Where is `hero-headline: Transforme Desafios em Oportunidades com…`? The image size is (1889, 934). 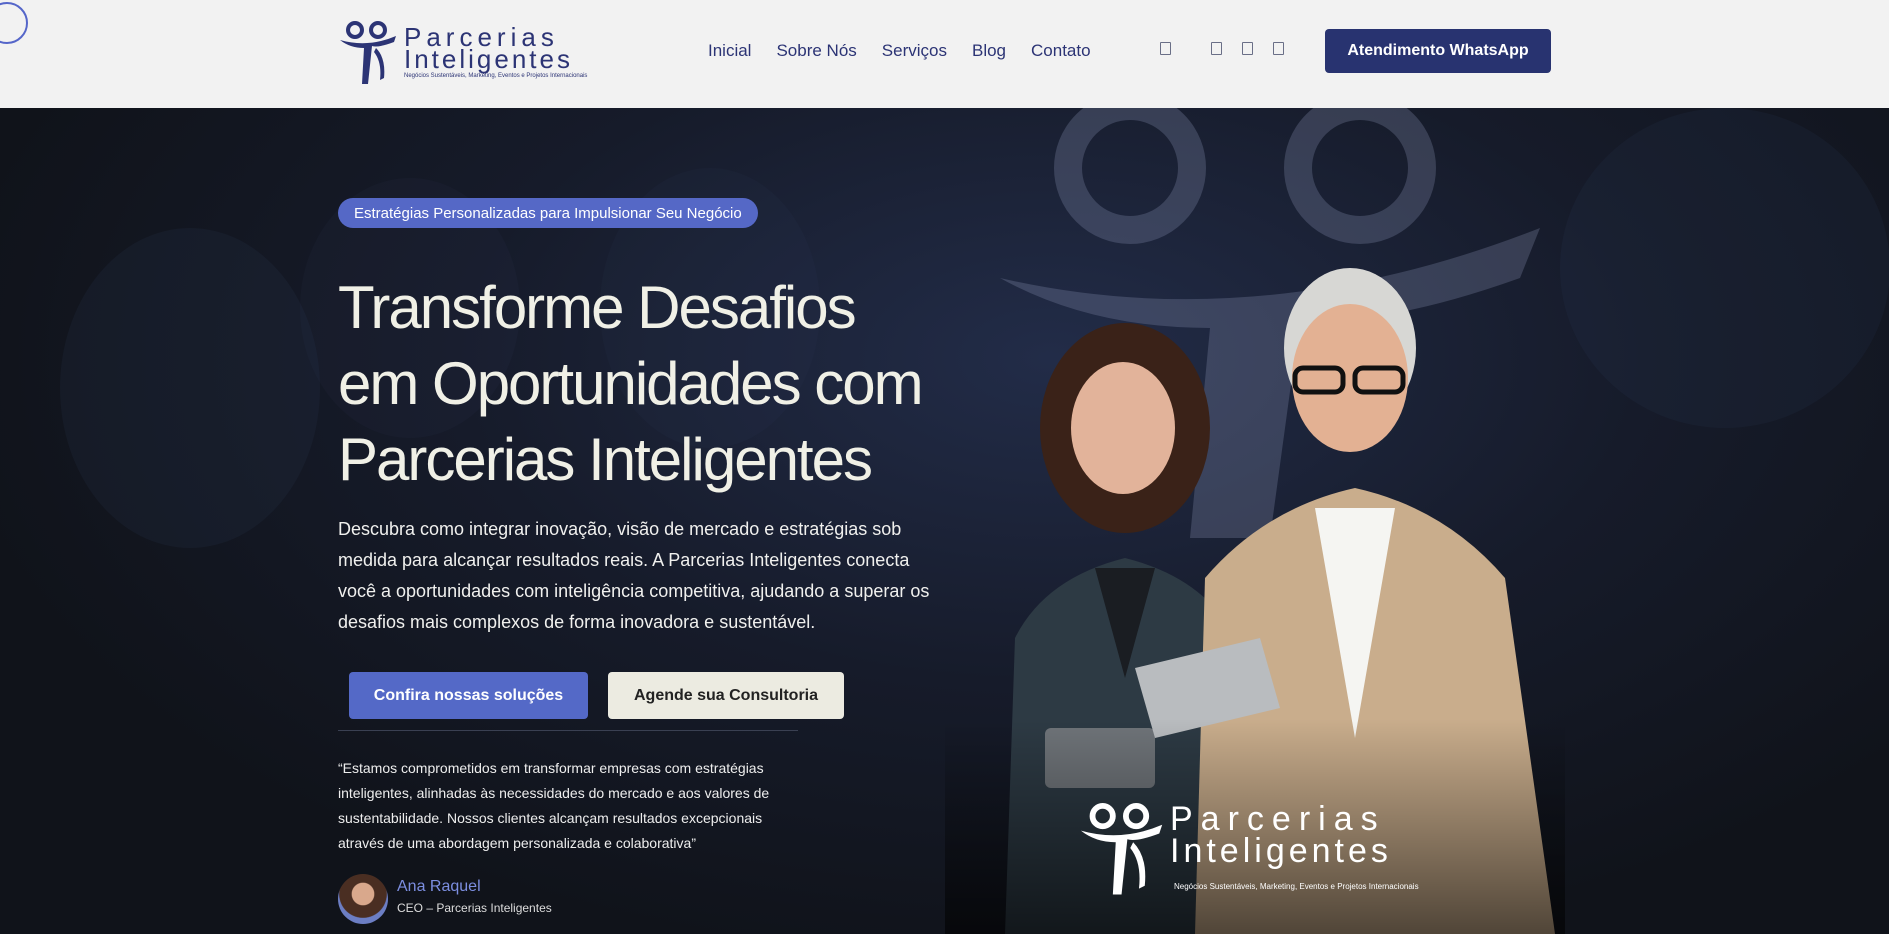
hero-headline: Transforme Desafios em Oportunidades com… is located at coordinates (648, 384).